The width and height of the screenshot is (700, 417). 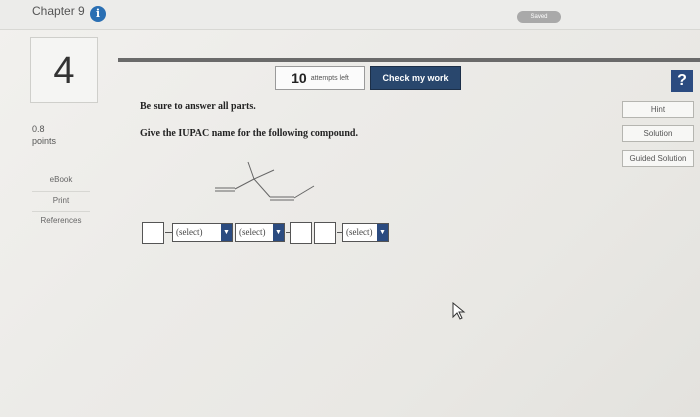 I want to click on ebook-link: eBook, so click(x=61, y=179).